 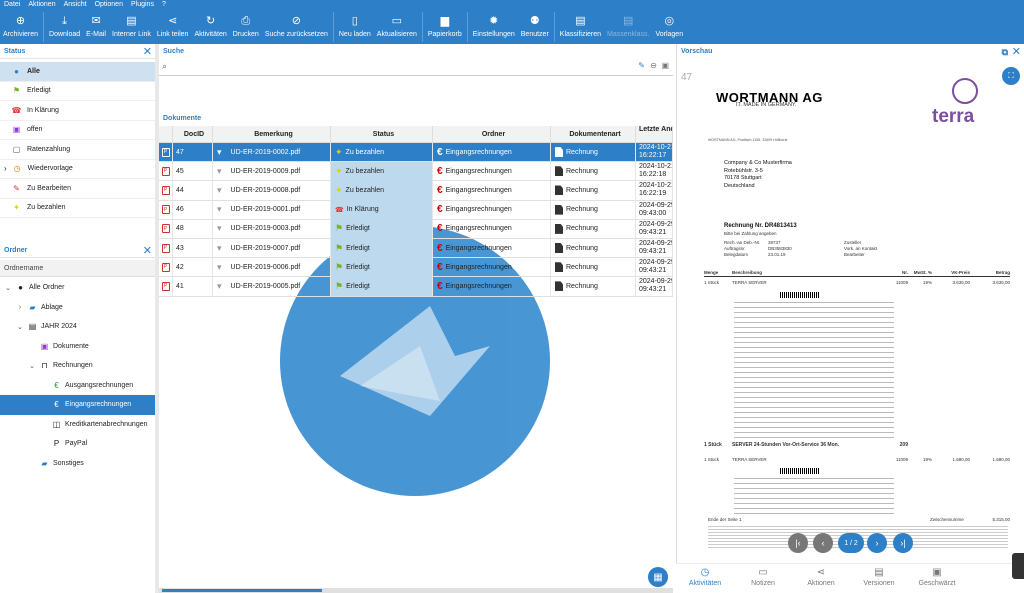 What do you see at coordinates (77, 347) in the screenshot?
I see `folder-dokumente: ▣ Dokumente` at bounding box center [77, 347].